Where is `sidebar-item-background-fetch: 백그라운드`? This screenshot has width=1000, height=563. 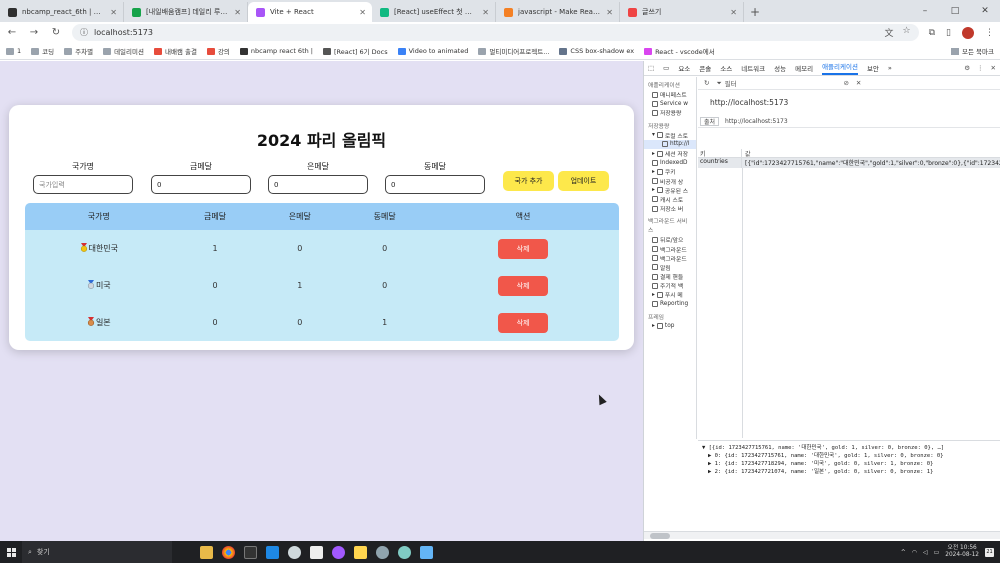 sidebar-item-background-fetch: 백그라운드 is located at coordinates (670, 249).